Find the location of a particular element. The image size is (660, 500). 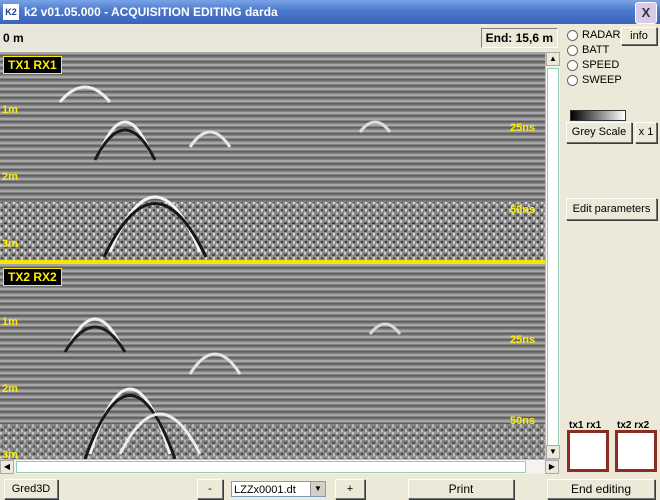

radar-status-radio: RADAR is located at coordinates (594, 36).